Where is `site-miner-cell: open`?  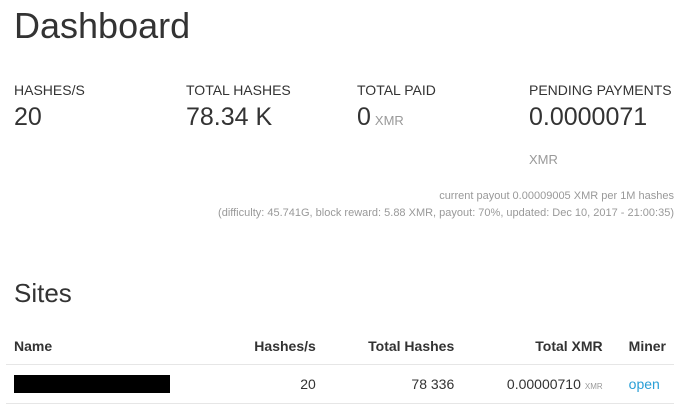 site-miner-cell: open is located at coordinates (642, 384).